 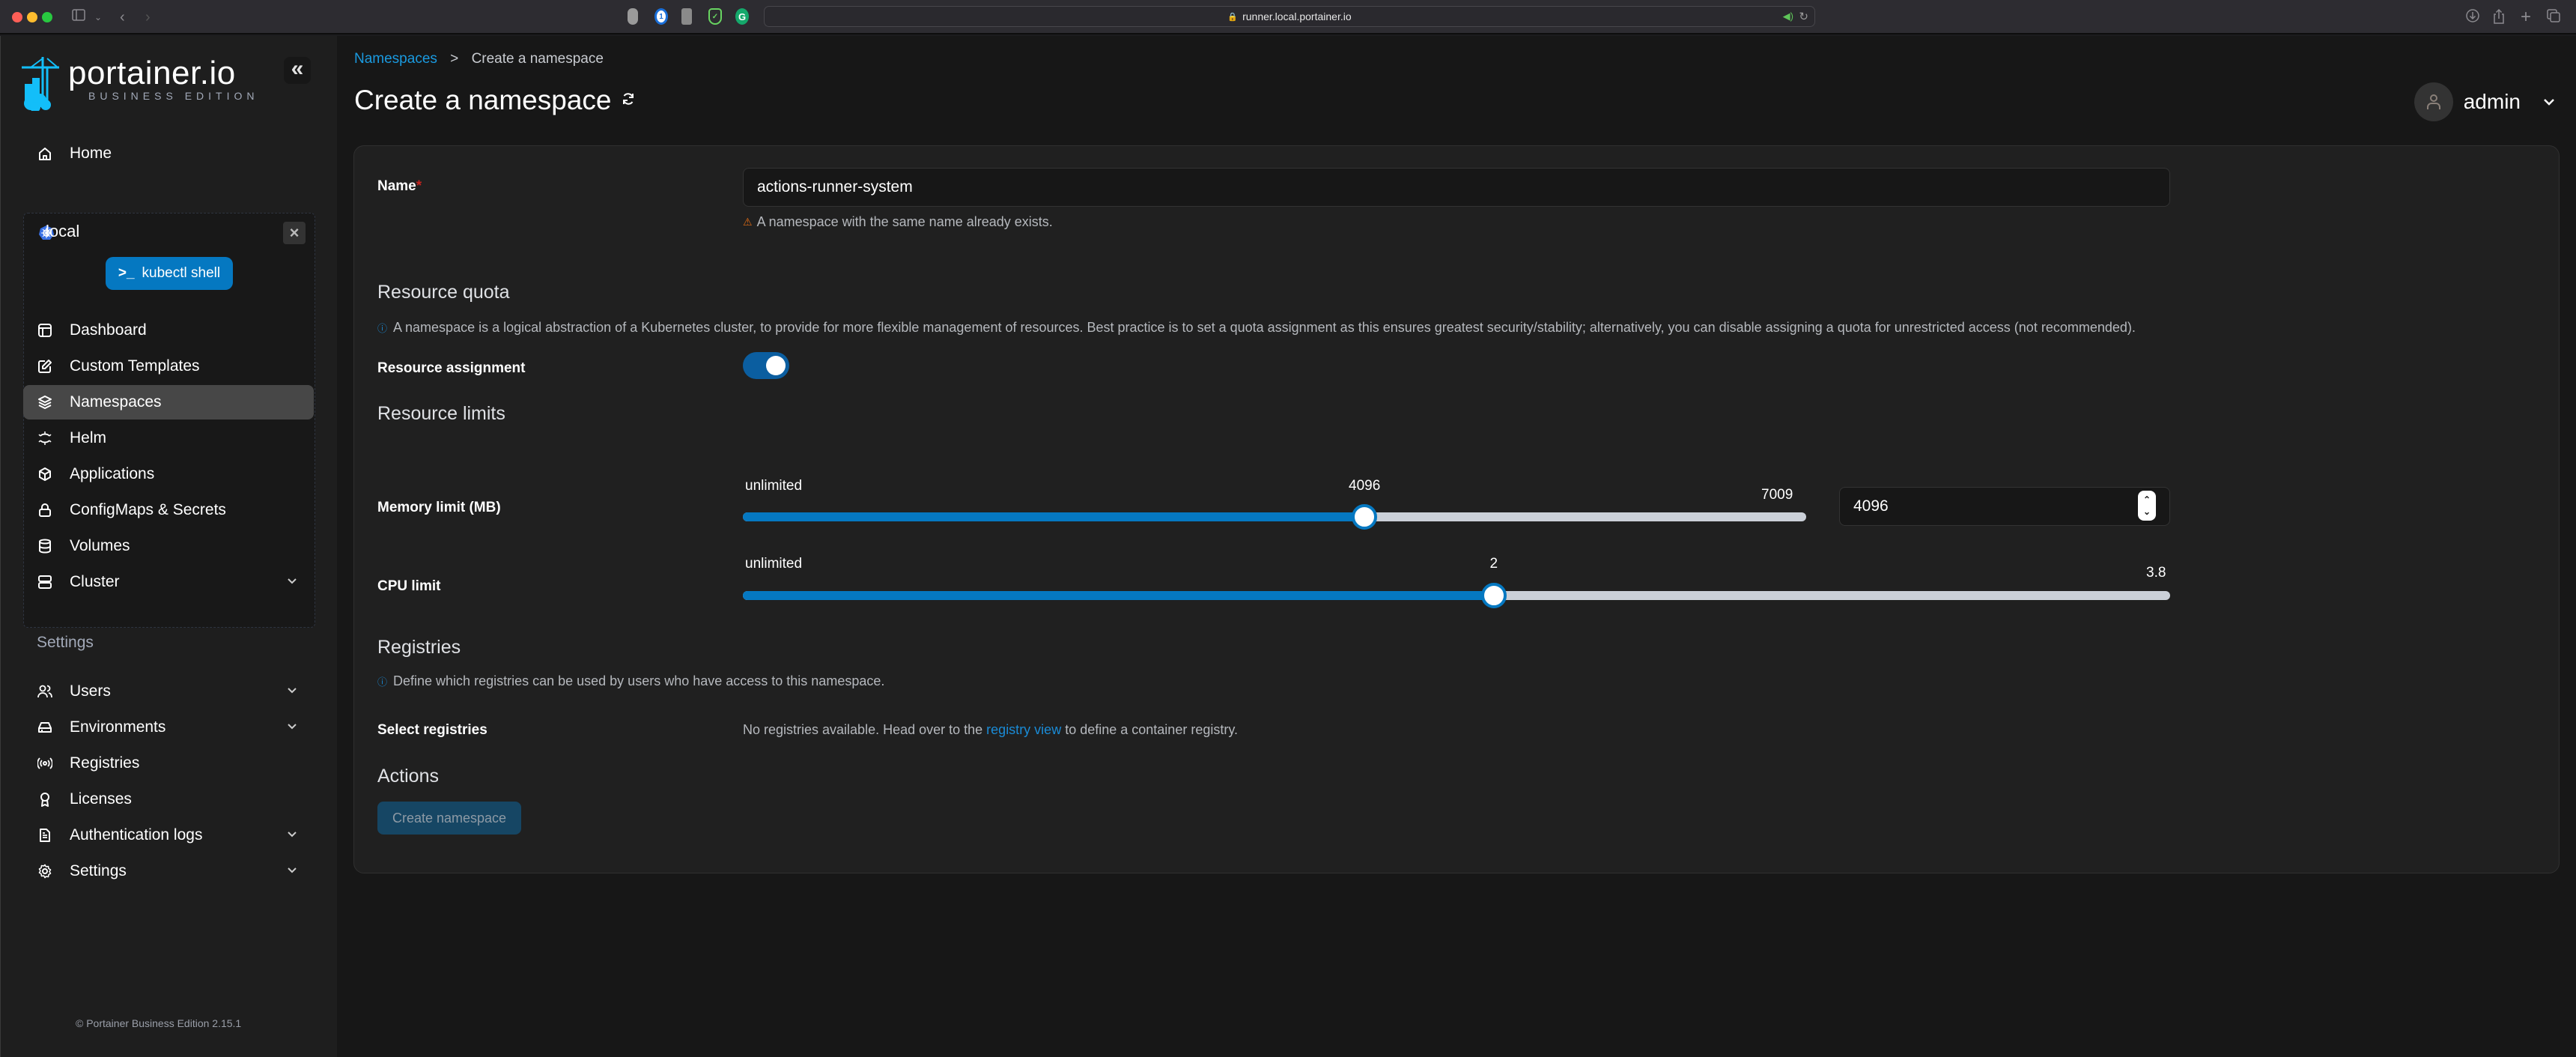 I want to click on page-title: Create a namespace, so click(x=494, y=100).